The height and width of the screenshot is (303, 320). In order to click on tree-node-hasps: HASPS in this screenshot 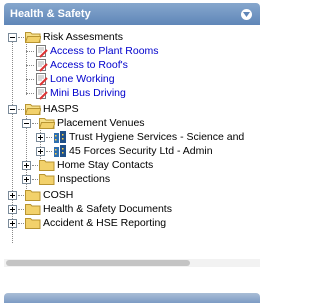, I will do `click(43, 109)`.